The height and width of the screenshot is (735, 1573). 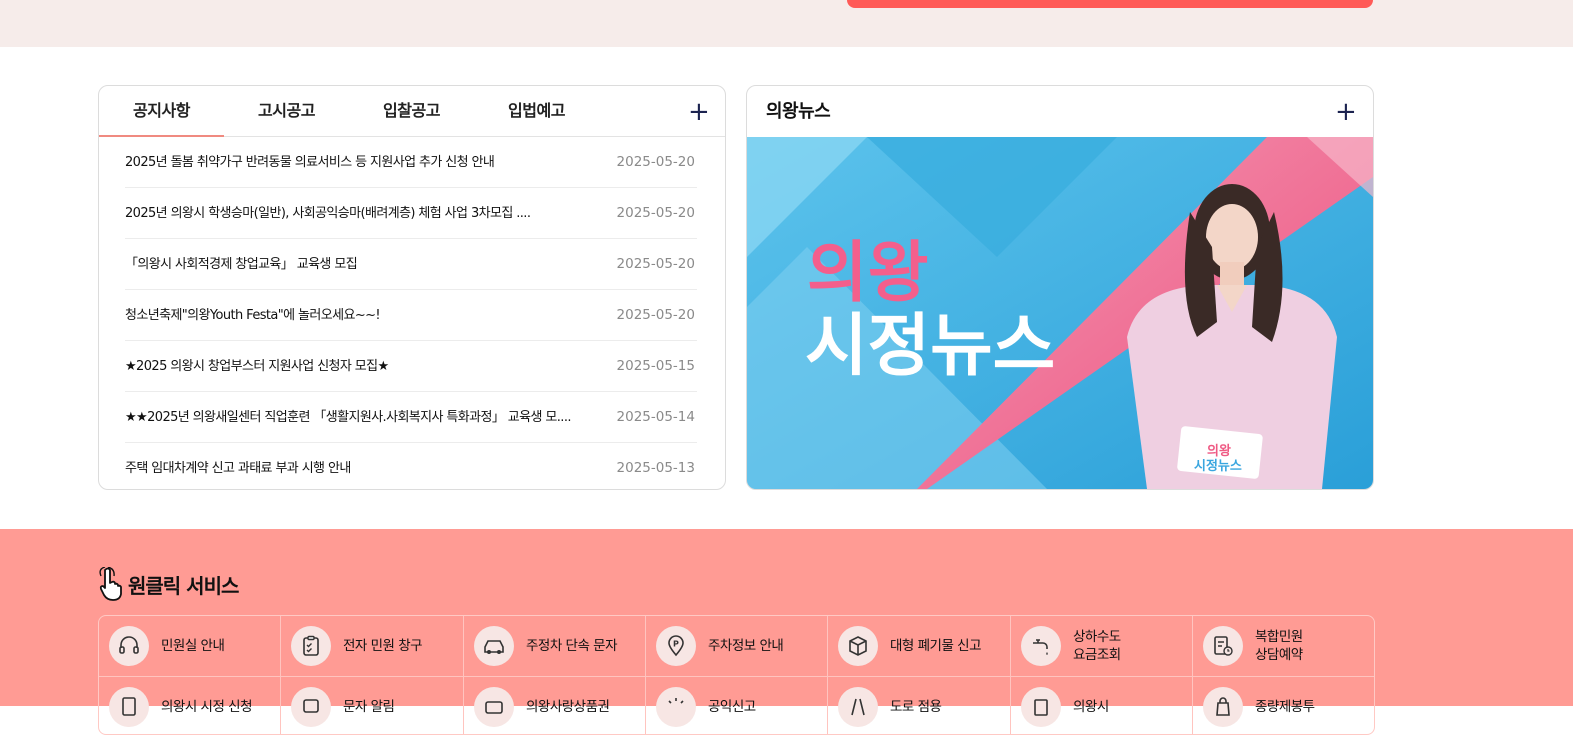 I want to click on service-complex-civil: 복합민원 상담예약, so click(x=1283, y=646).